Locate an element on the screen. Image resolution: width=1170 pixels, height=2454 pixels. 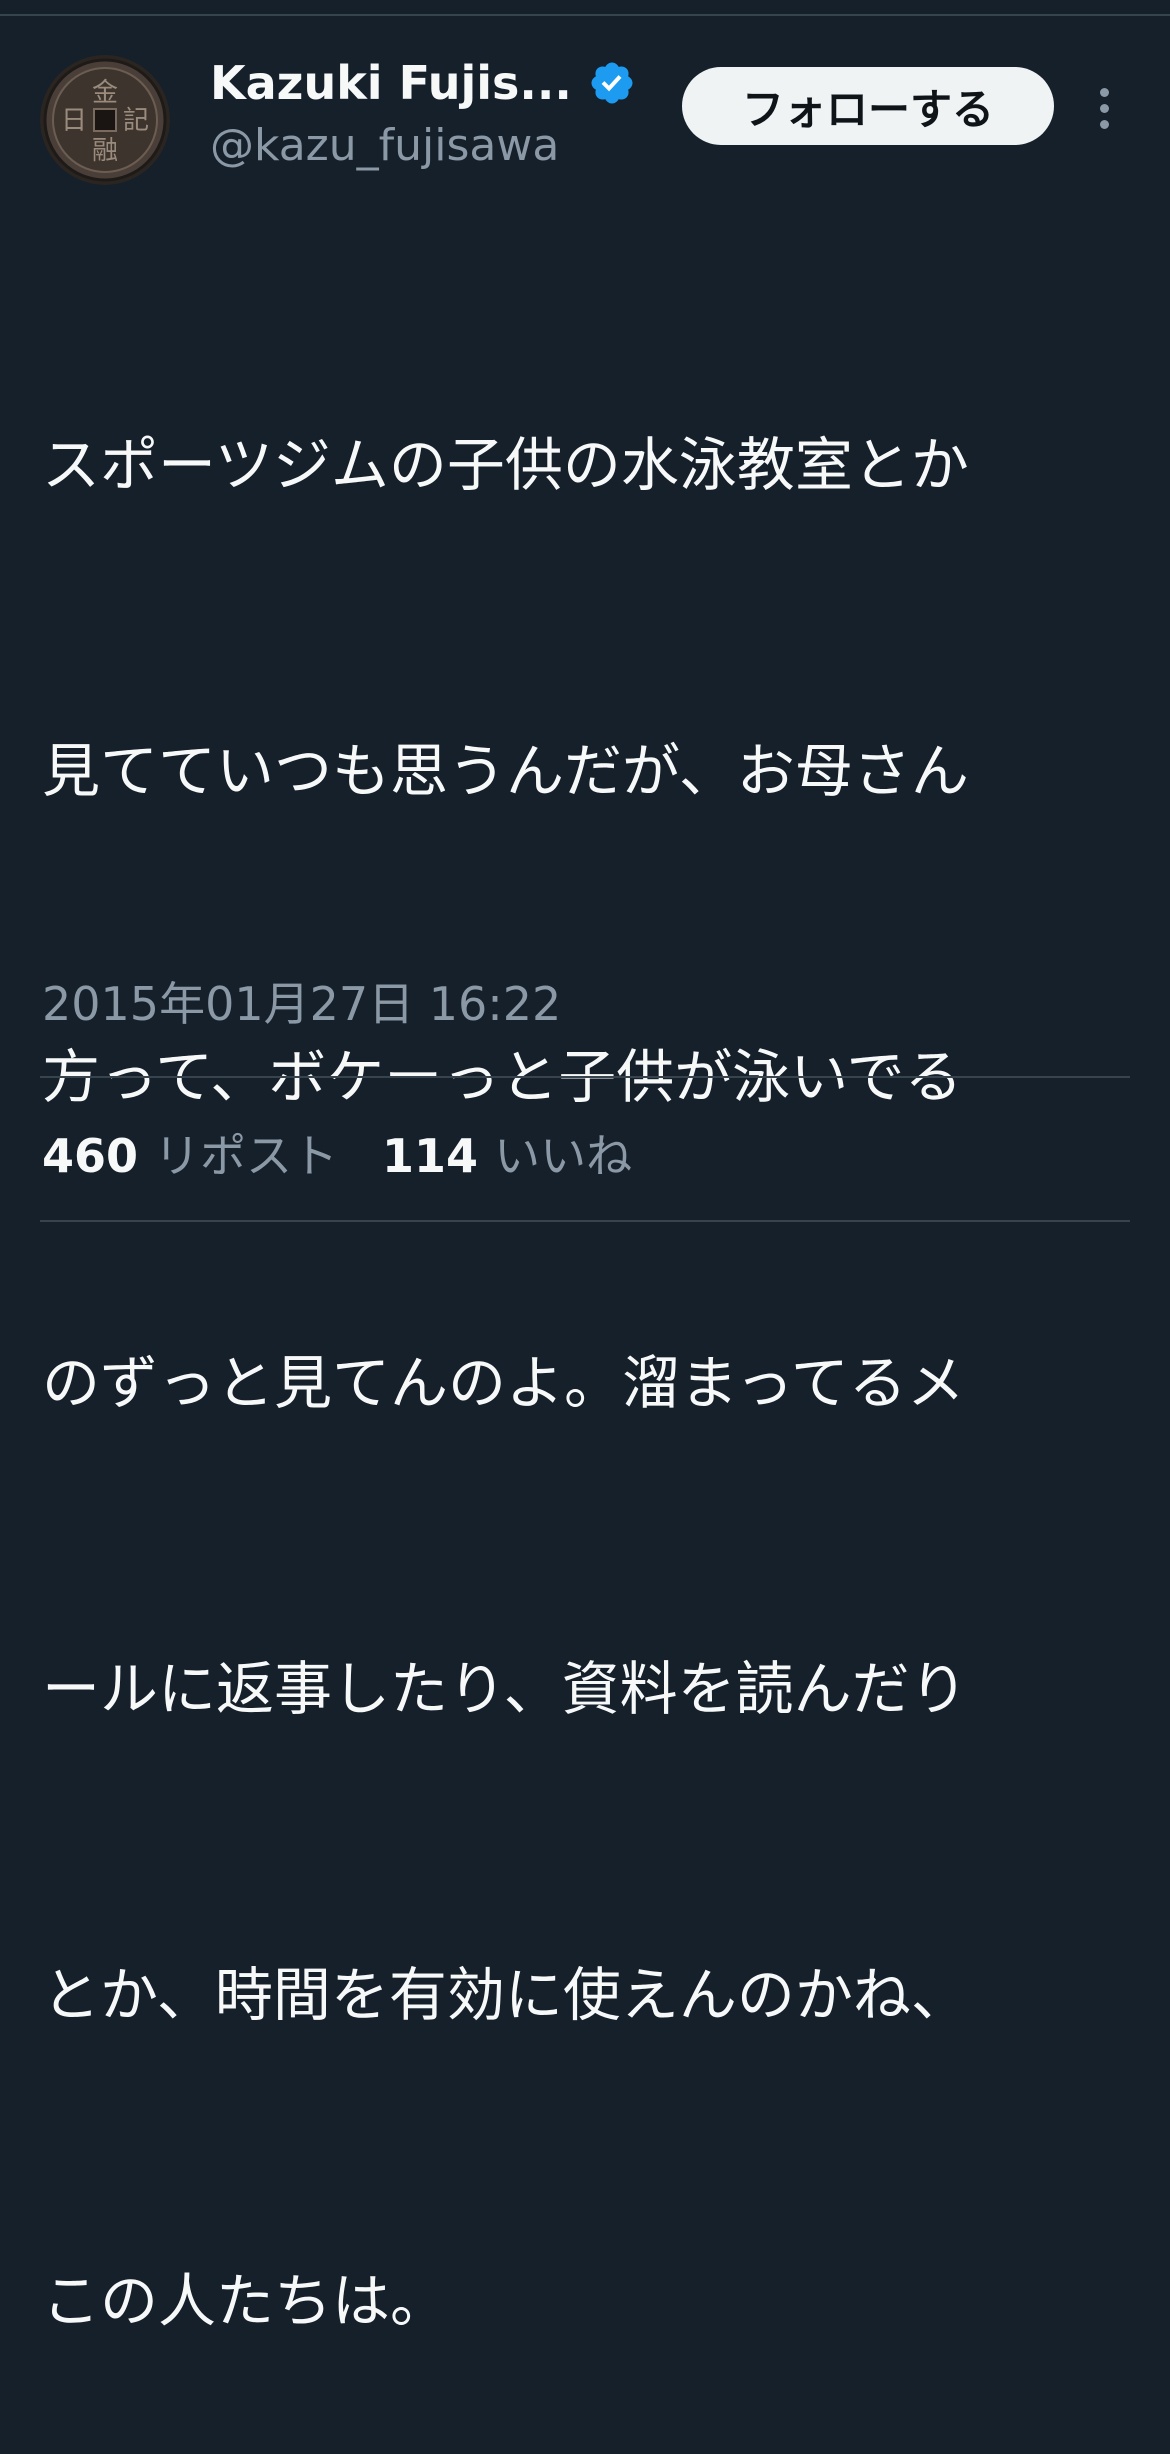
reposts-stat: 460 リポスト is located at coordinates (190, 1153).